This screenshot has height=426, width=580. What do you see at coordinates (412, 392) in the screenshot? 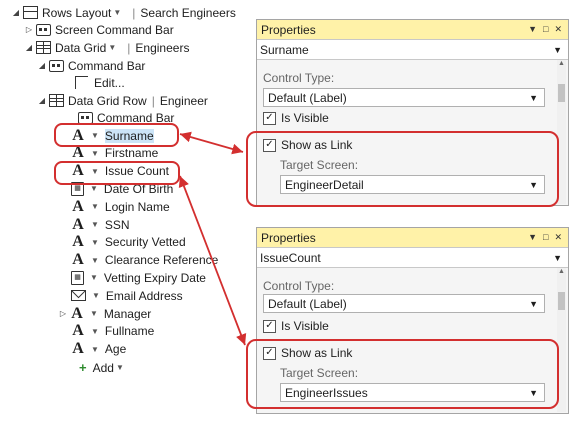
I see `target-screen-dropdown: EngineerIssues ▼` at bounding box center [412, 392].